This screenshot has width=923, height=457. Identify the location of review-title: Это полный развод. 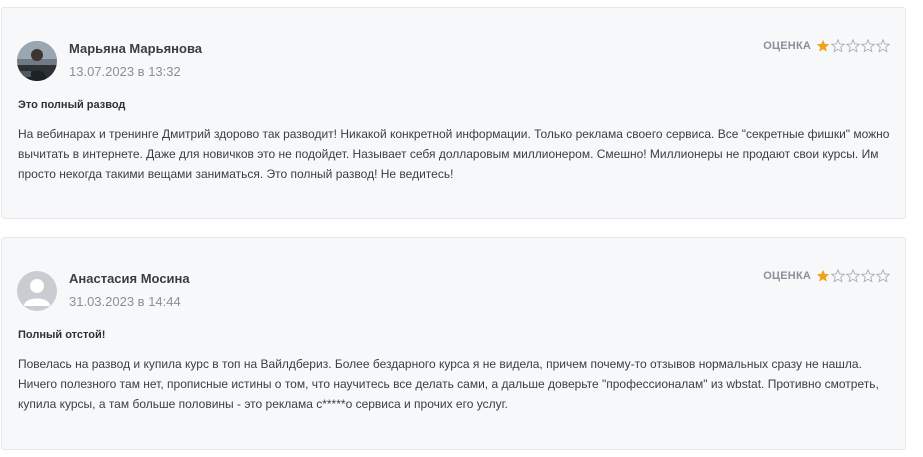
(72, 105).